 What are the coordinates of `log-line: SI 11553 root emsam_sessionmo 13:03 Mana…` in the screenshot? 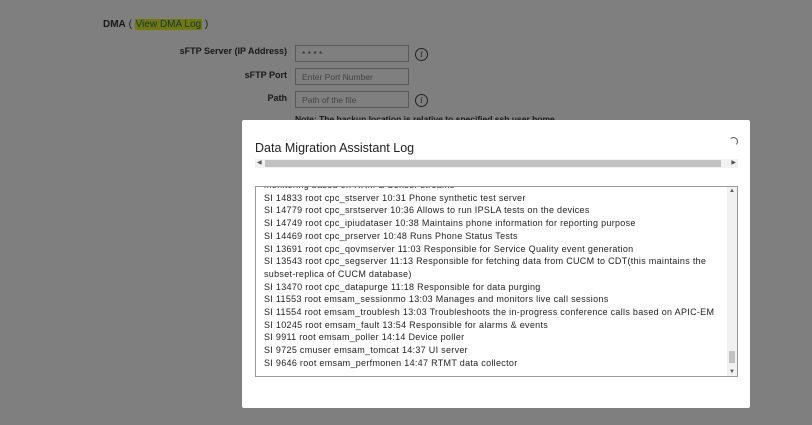 It's located at (436, 299).